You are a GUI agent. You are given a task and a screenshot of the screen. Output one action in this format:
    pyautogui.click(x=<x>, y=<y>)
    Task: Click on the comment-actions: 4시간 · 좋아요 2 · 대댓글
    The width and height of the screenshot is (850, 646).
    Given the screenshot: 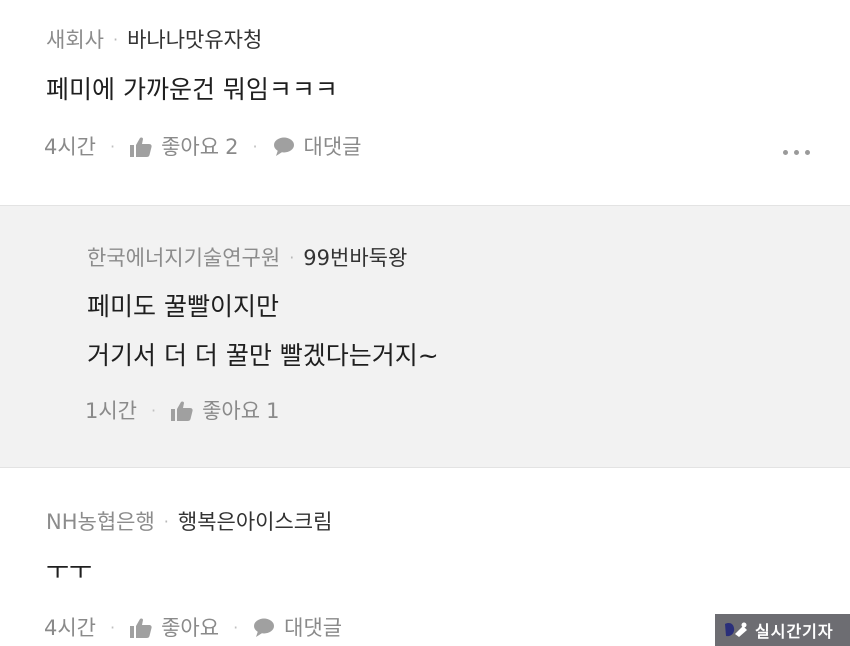 What is the action you would take?
    pyautogui.click(x=203, y=147)
    